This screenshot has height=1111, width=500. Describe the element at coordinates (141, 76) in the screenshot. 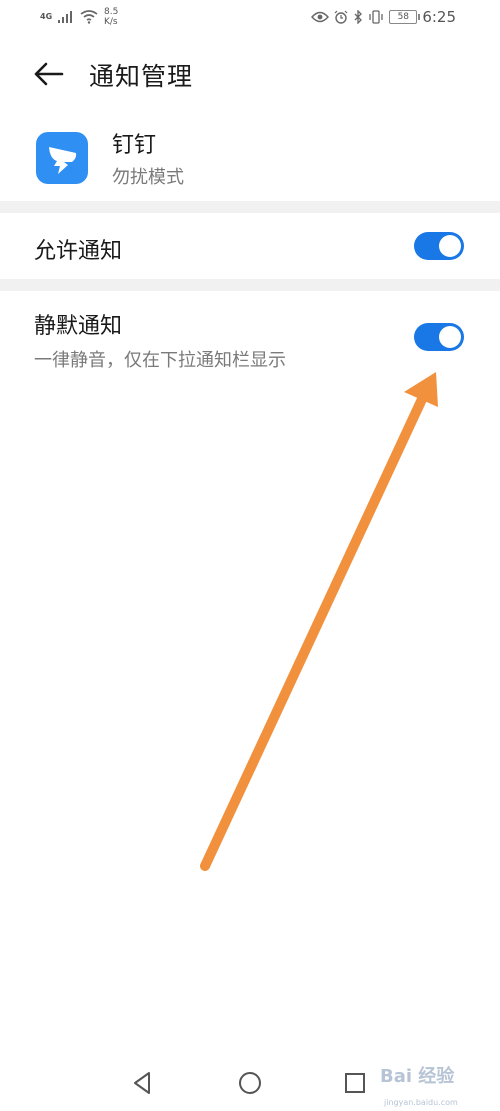

I see `page-title: 通知管理` at that location.